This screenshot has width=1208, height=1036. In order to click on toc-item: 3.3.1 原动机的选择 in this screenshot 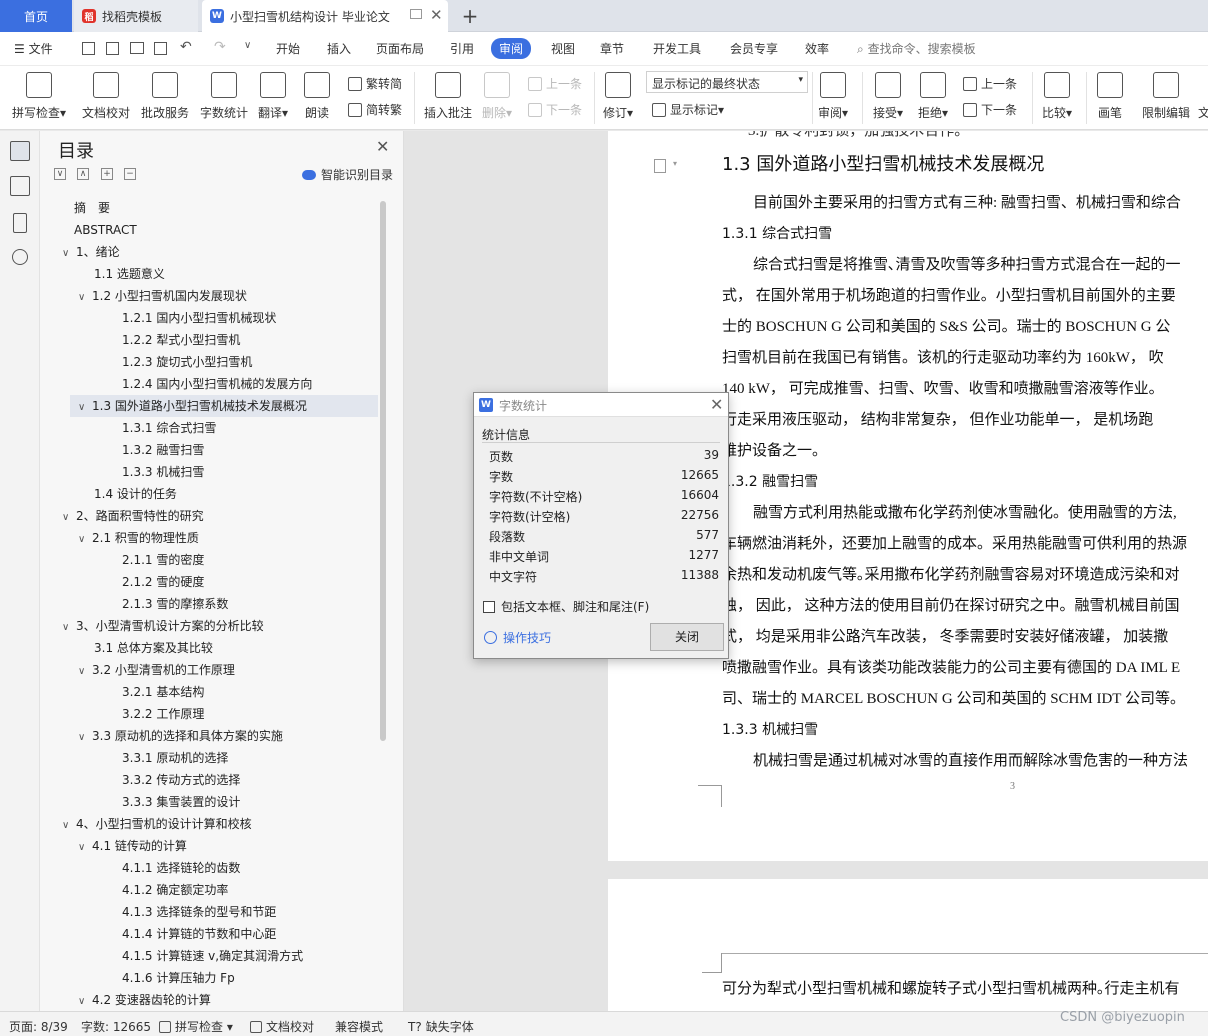, I will do `click(175, 758)`.